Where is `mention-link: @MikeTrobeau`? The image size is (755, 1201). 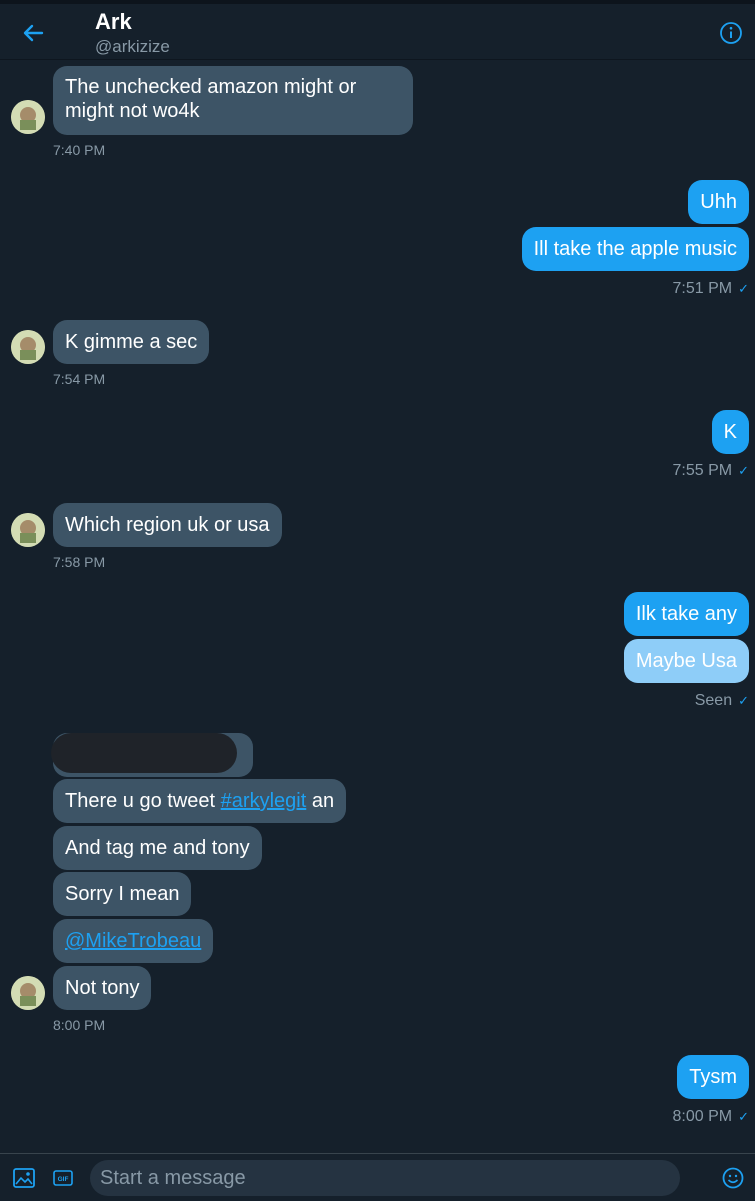
mention-link: @MikeTrobeau is located at coordinates (133, 941).